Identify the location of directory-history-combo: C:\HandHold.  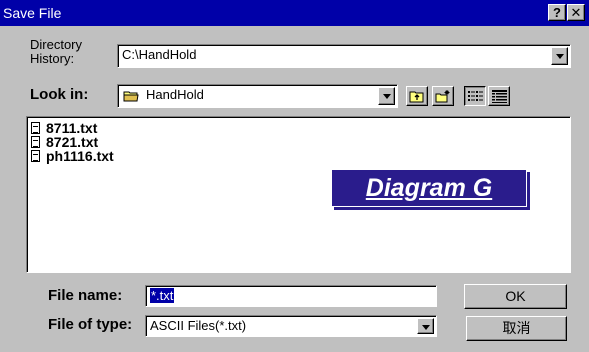
(344, 56).